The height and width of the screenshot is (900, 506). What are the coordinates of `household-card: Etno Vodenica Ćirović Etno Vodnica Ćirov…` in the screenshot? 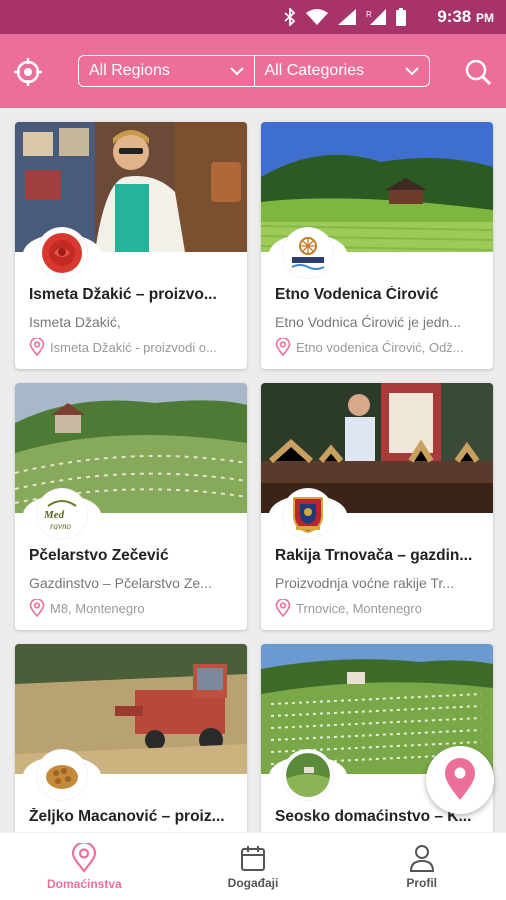 It's located at (377, 245).